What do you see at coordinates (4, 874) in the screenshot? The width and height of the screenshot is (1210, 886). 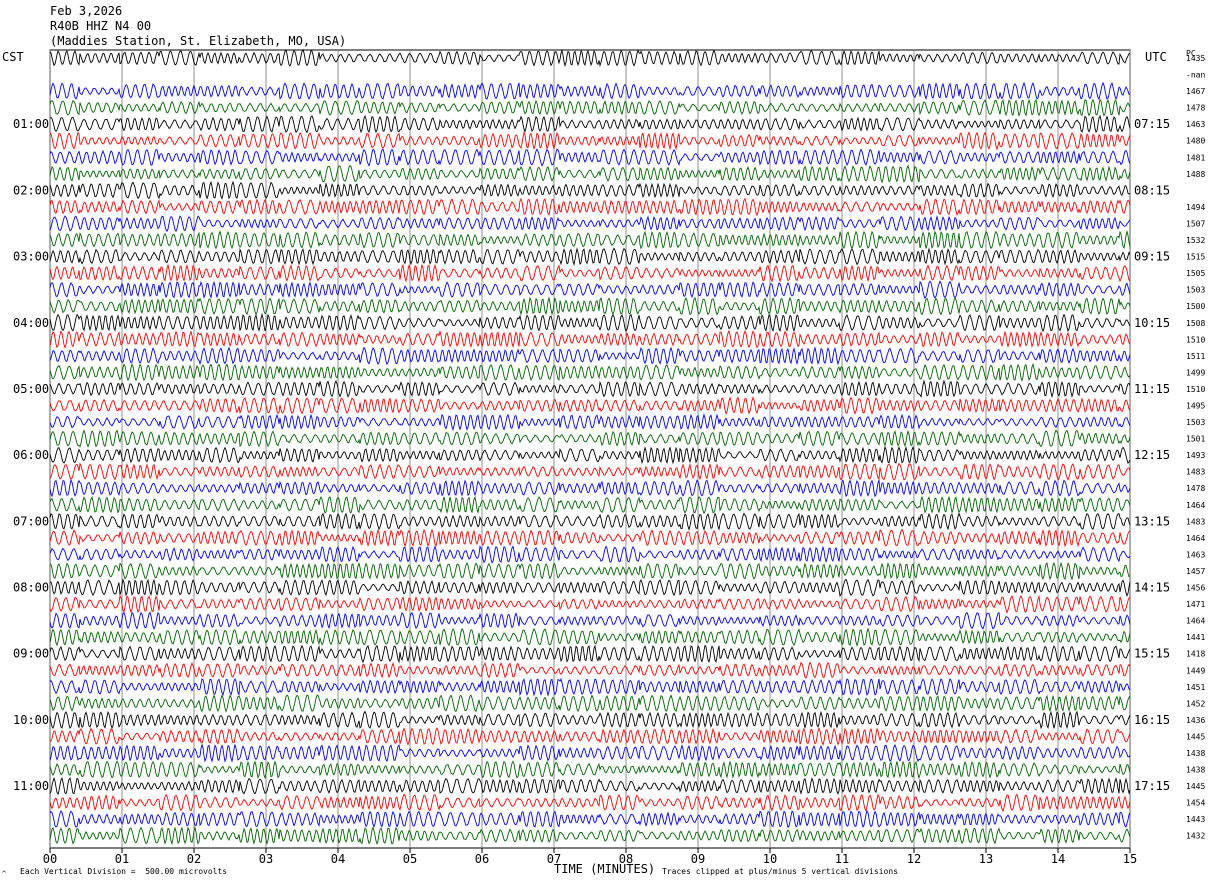 I see `corner-mark: ^` at bounding box center [4, 874].